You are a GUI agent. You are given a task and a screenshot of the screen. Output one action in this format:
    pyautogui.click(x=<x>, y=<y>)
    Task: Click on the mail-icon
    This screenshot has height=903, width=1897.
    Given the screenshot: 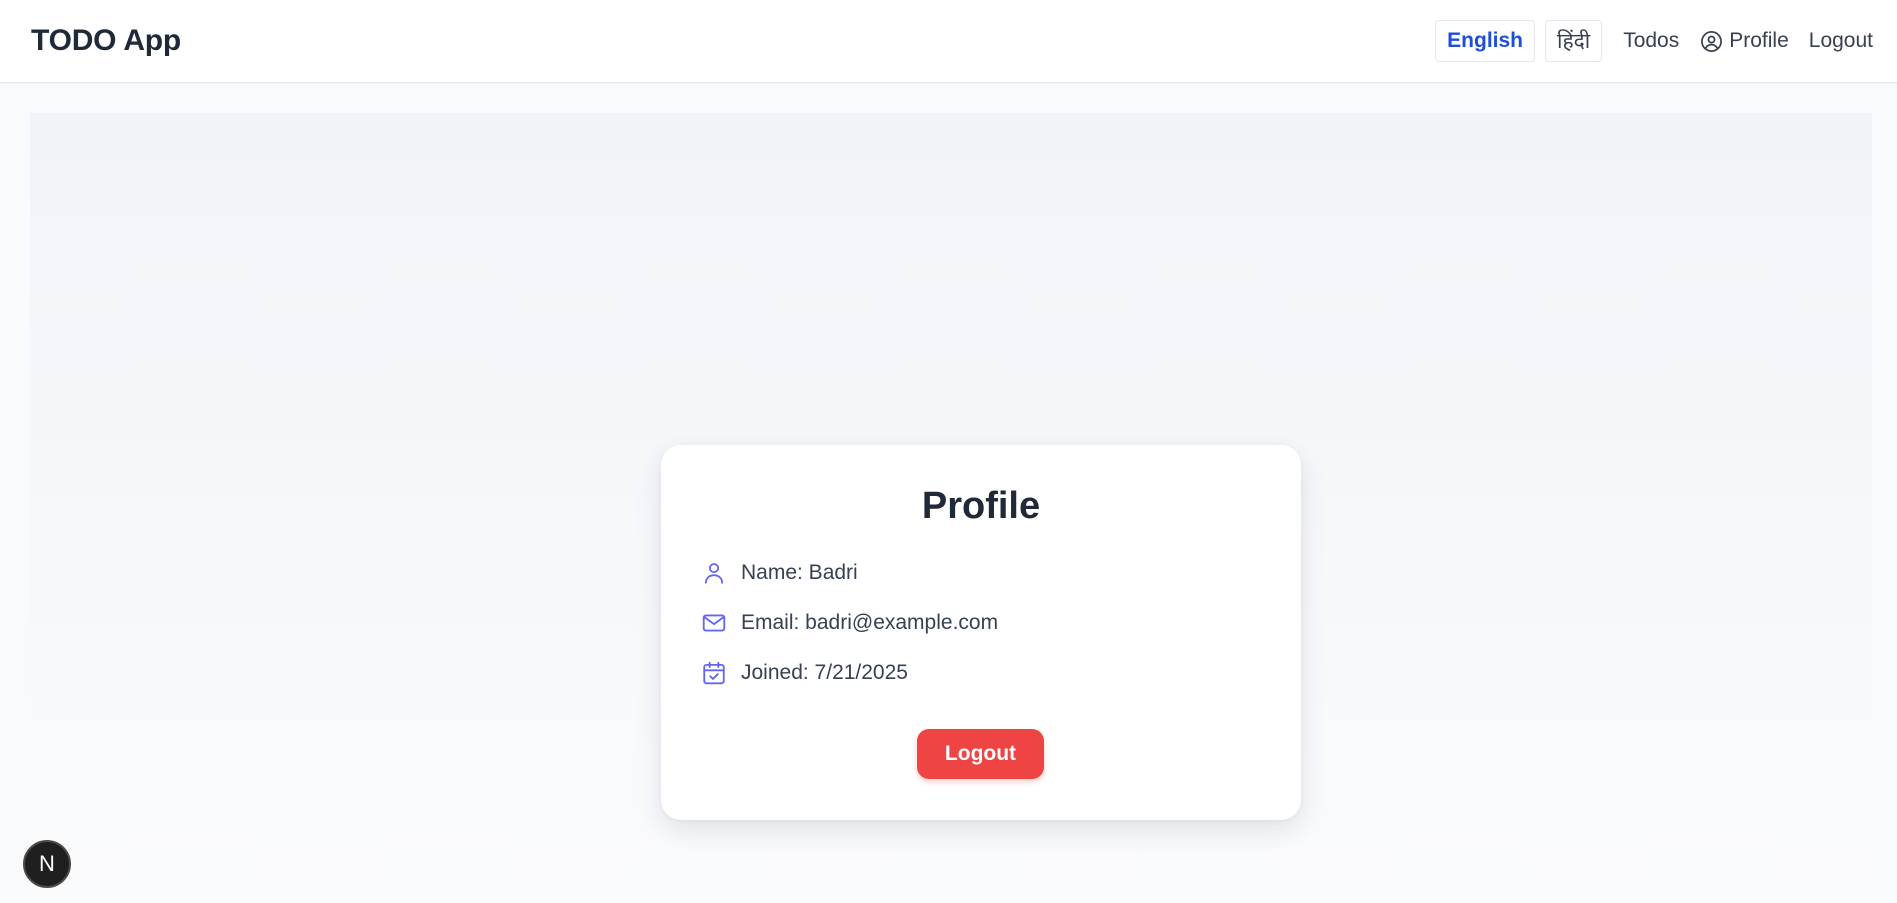 What is the action you would take?
    pyautogui.click(x=714, y=623)
    